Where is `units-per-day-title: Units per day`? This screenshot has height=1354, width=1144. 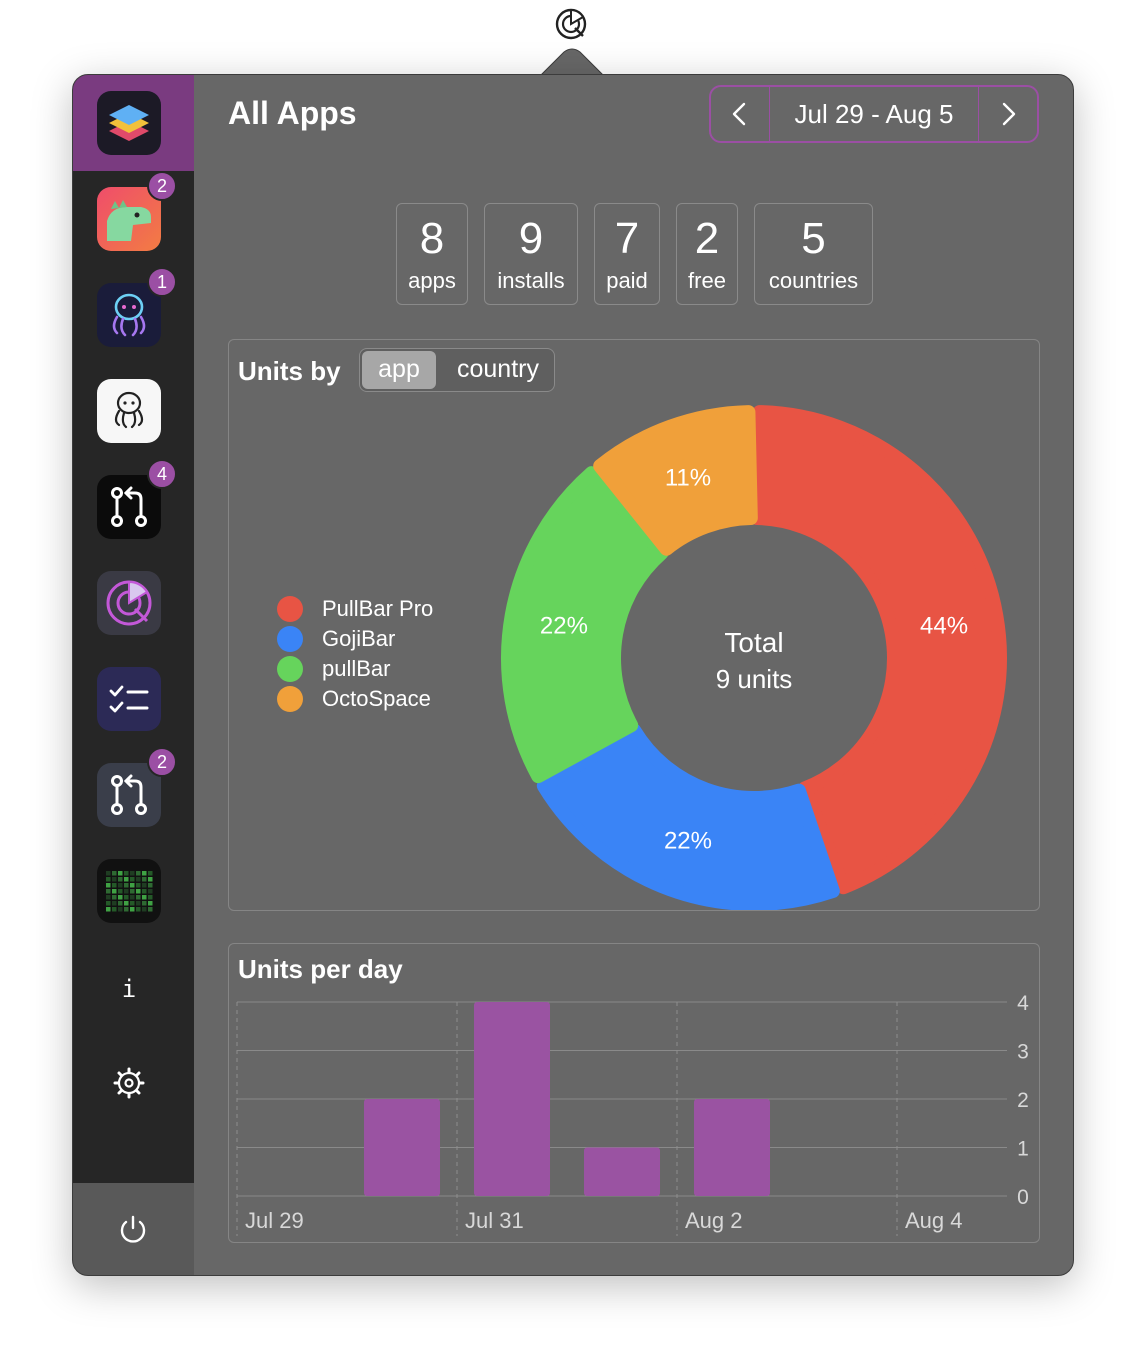 units-per-day-title: Units per day is located at coordinates (320, 969).